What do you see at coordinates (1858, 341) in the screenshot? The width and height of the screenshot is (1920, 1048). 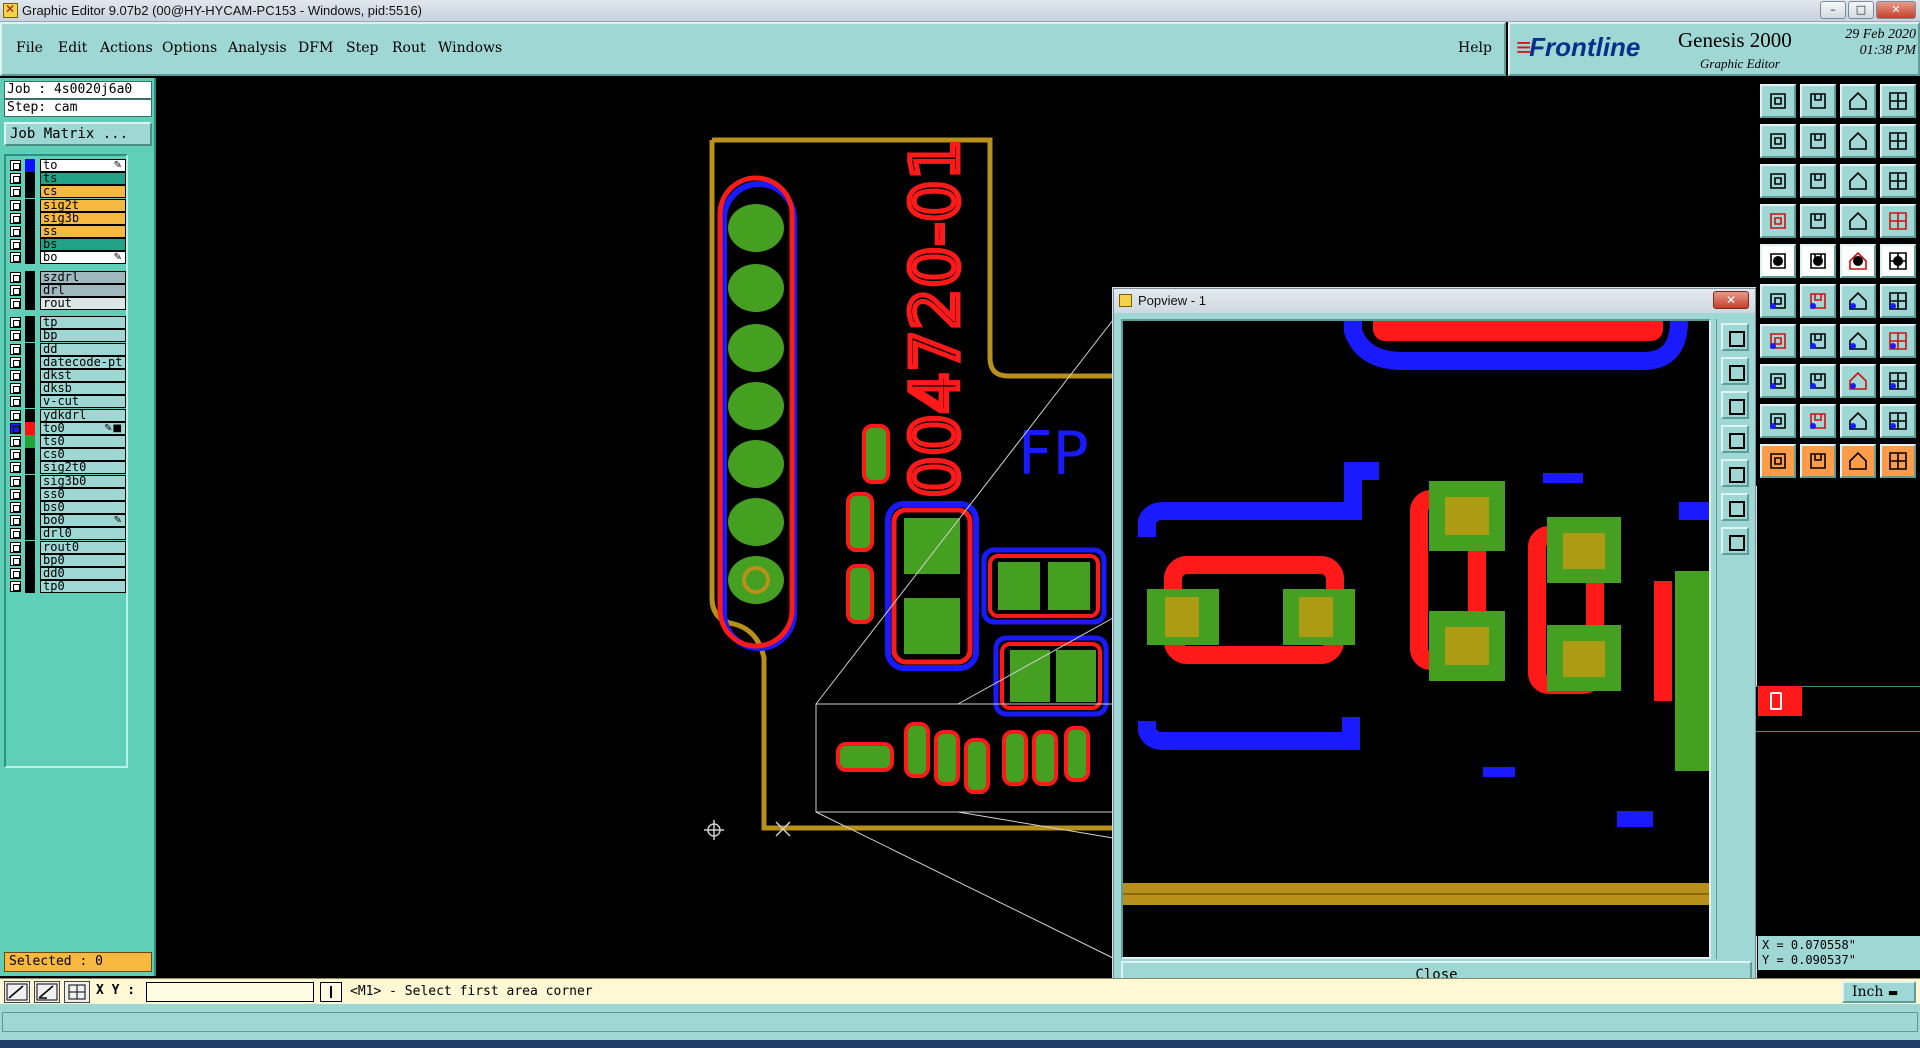 I see `arc-icon` at bounding box center [1858, 341].